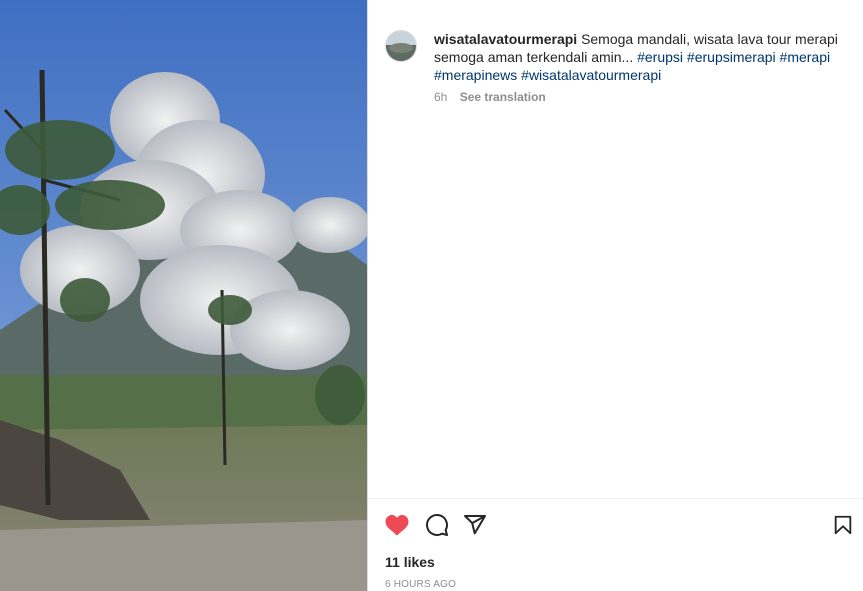  What do you see at coordinates (615, 498) in the screenshot?
I see `actions-divider` at bounding box center [615, 498].